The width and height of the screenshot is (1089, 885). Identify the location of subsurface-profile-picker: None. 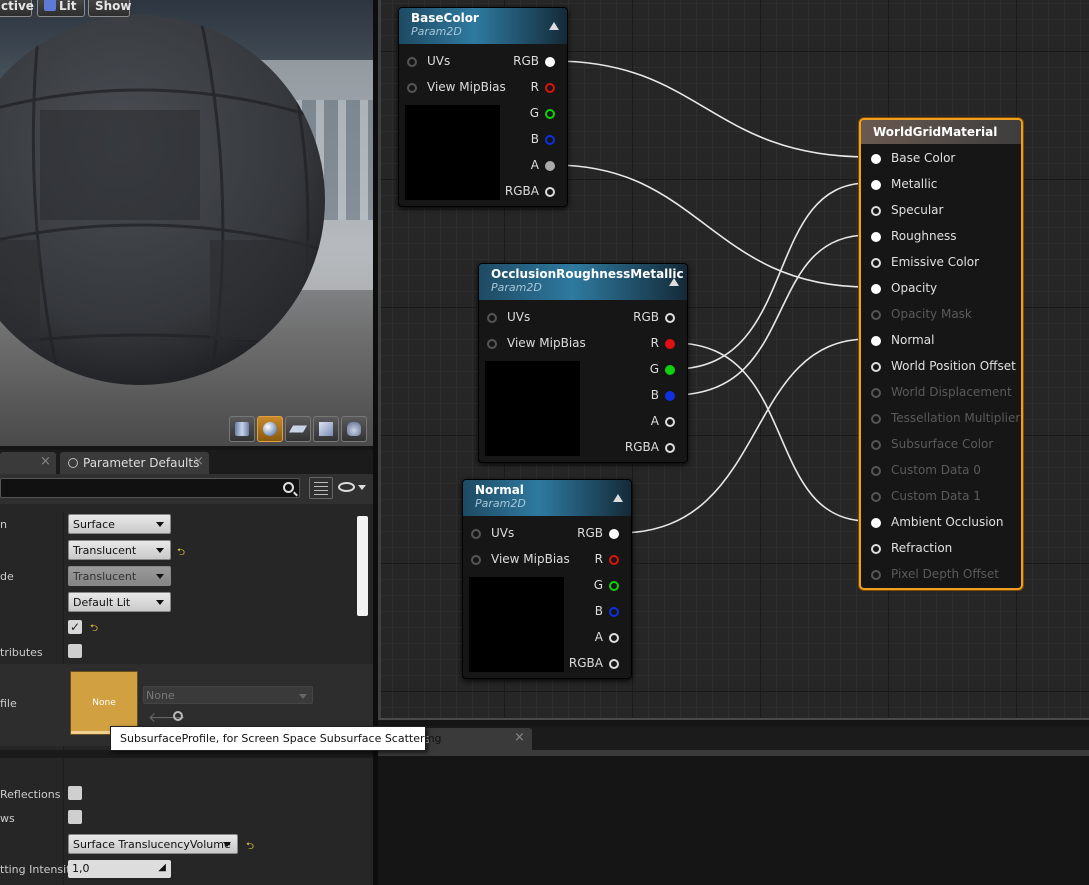
(228, 695).